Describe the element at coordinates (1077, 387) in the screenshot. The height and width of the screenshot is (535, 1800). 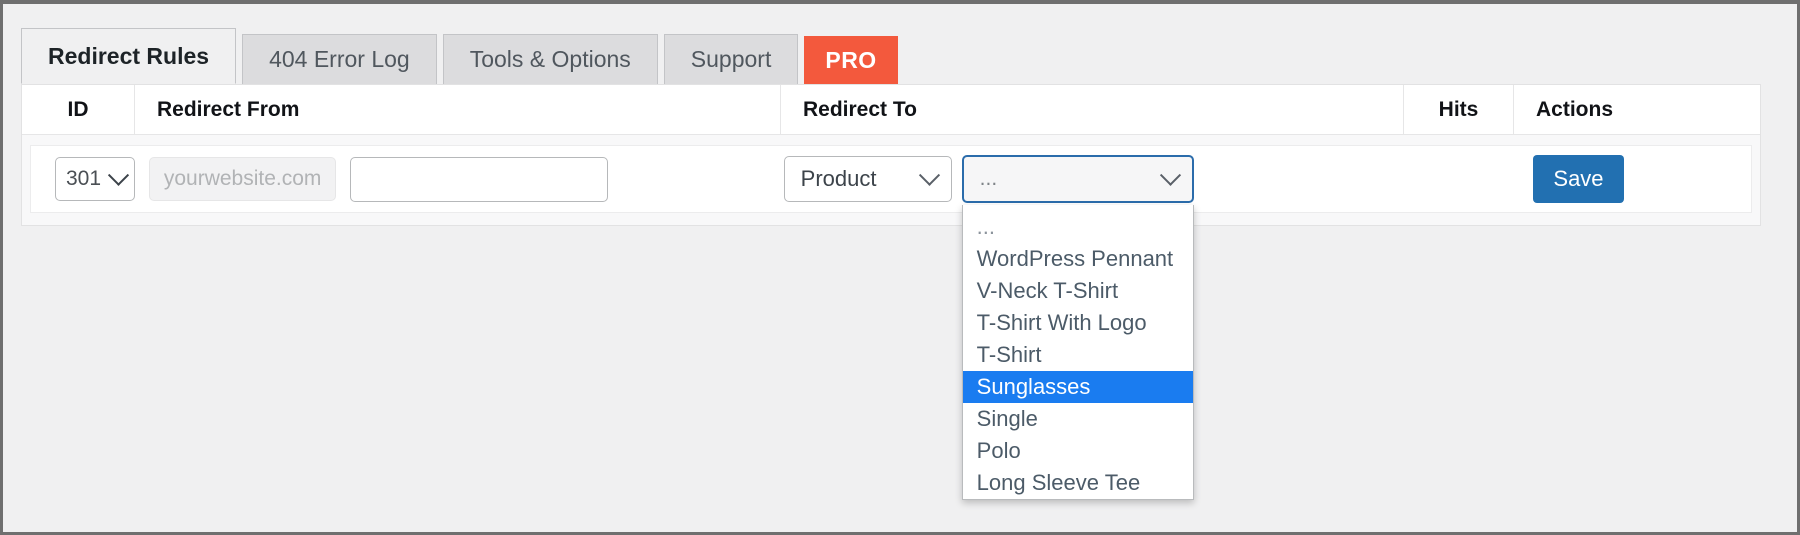
I see `dropdown-option-selected: Sunglasses` at that location.